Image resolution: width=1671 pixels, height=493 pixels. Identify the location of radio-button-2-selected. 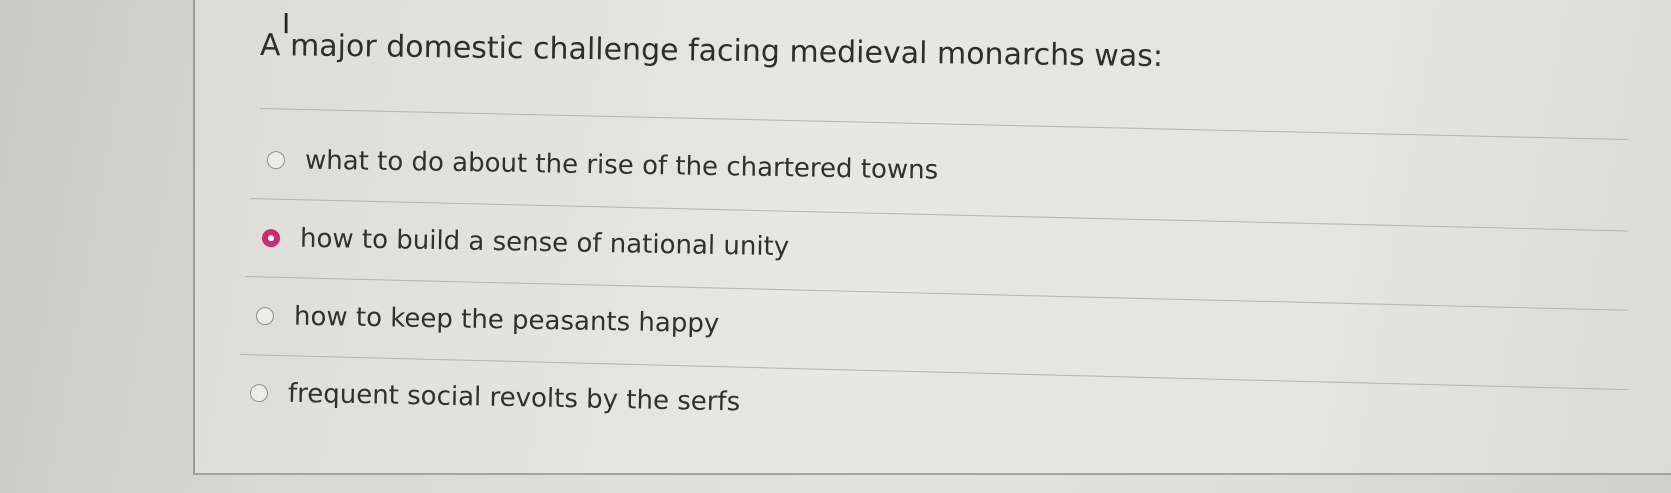
(271, 238).